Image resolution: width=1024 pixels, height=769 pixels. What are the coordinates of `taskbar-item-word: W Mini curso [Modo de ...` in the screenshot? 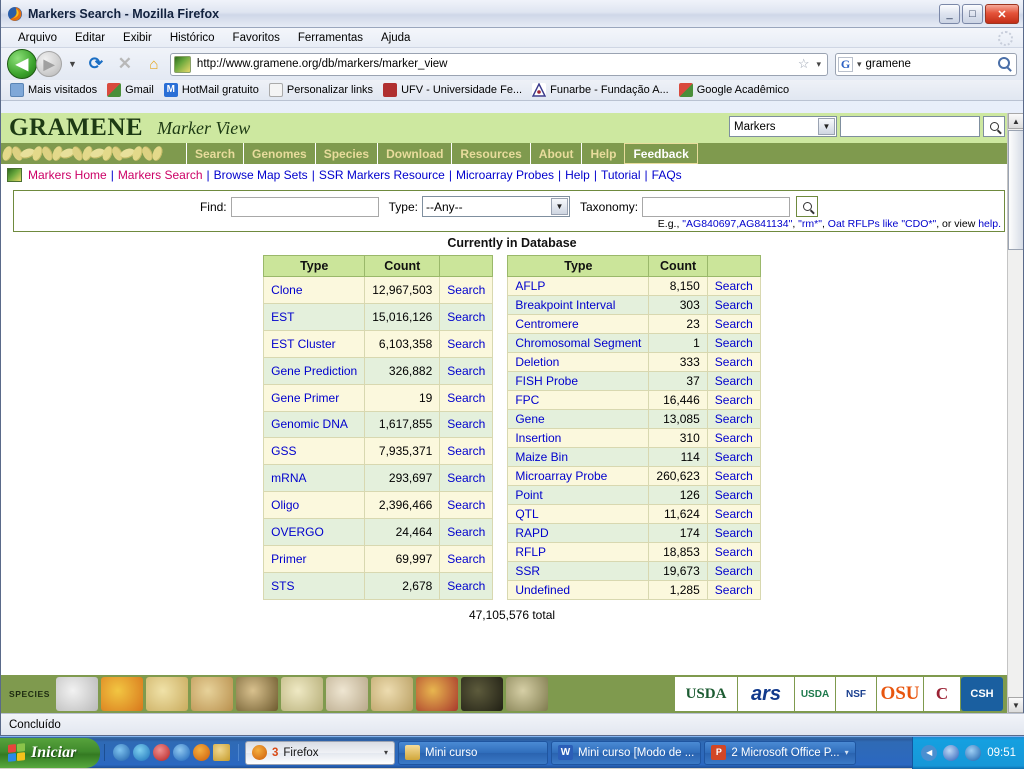 It's located at (626, 752).